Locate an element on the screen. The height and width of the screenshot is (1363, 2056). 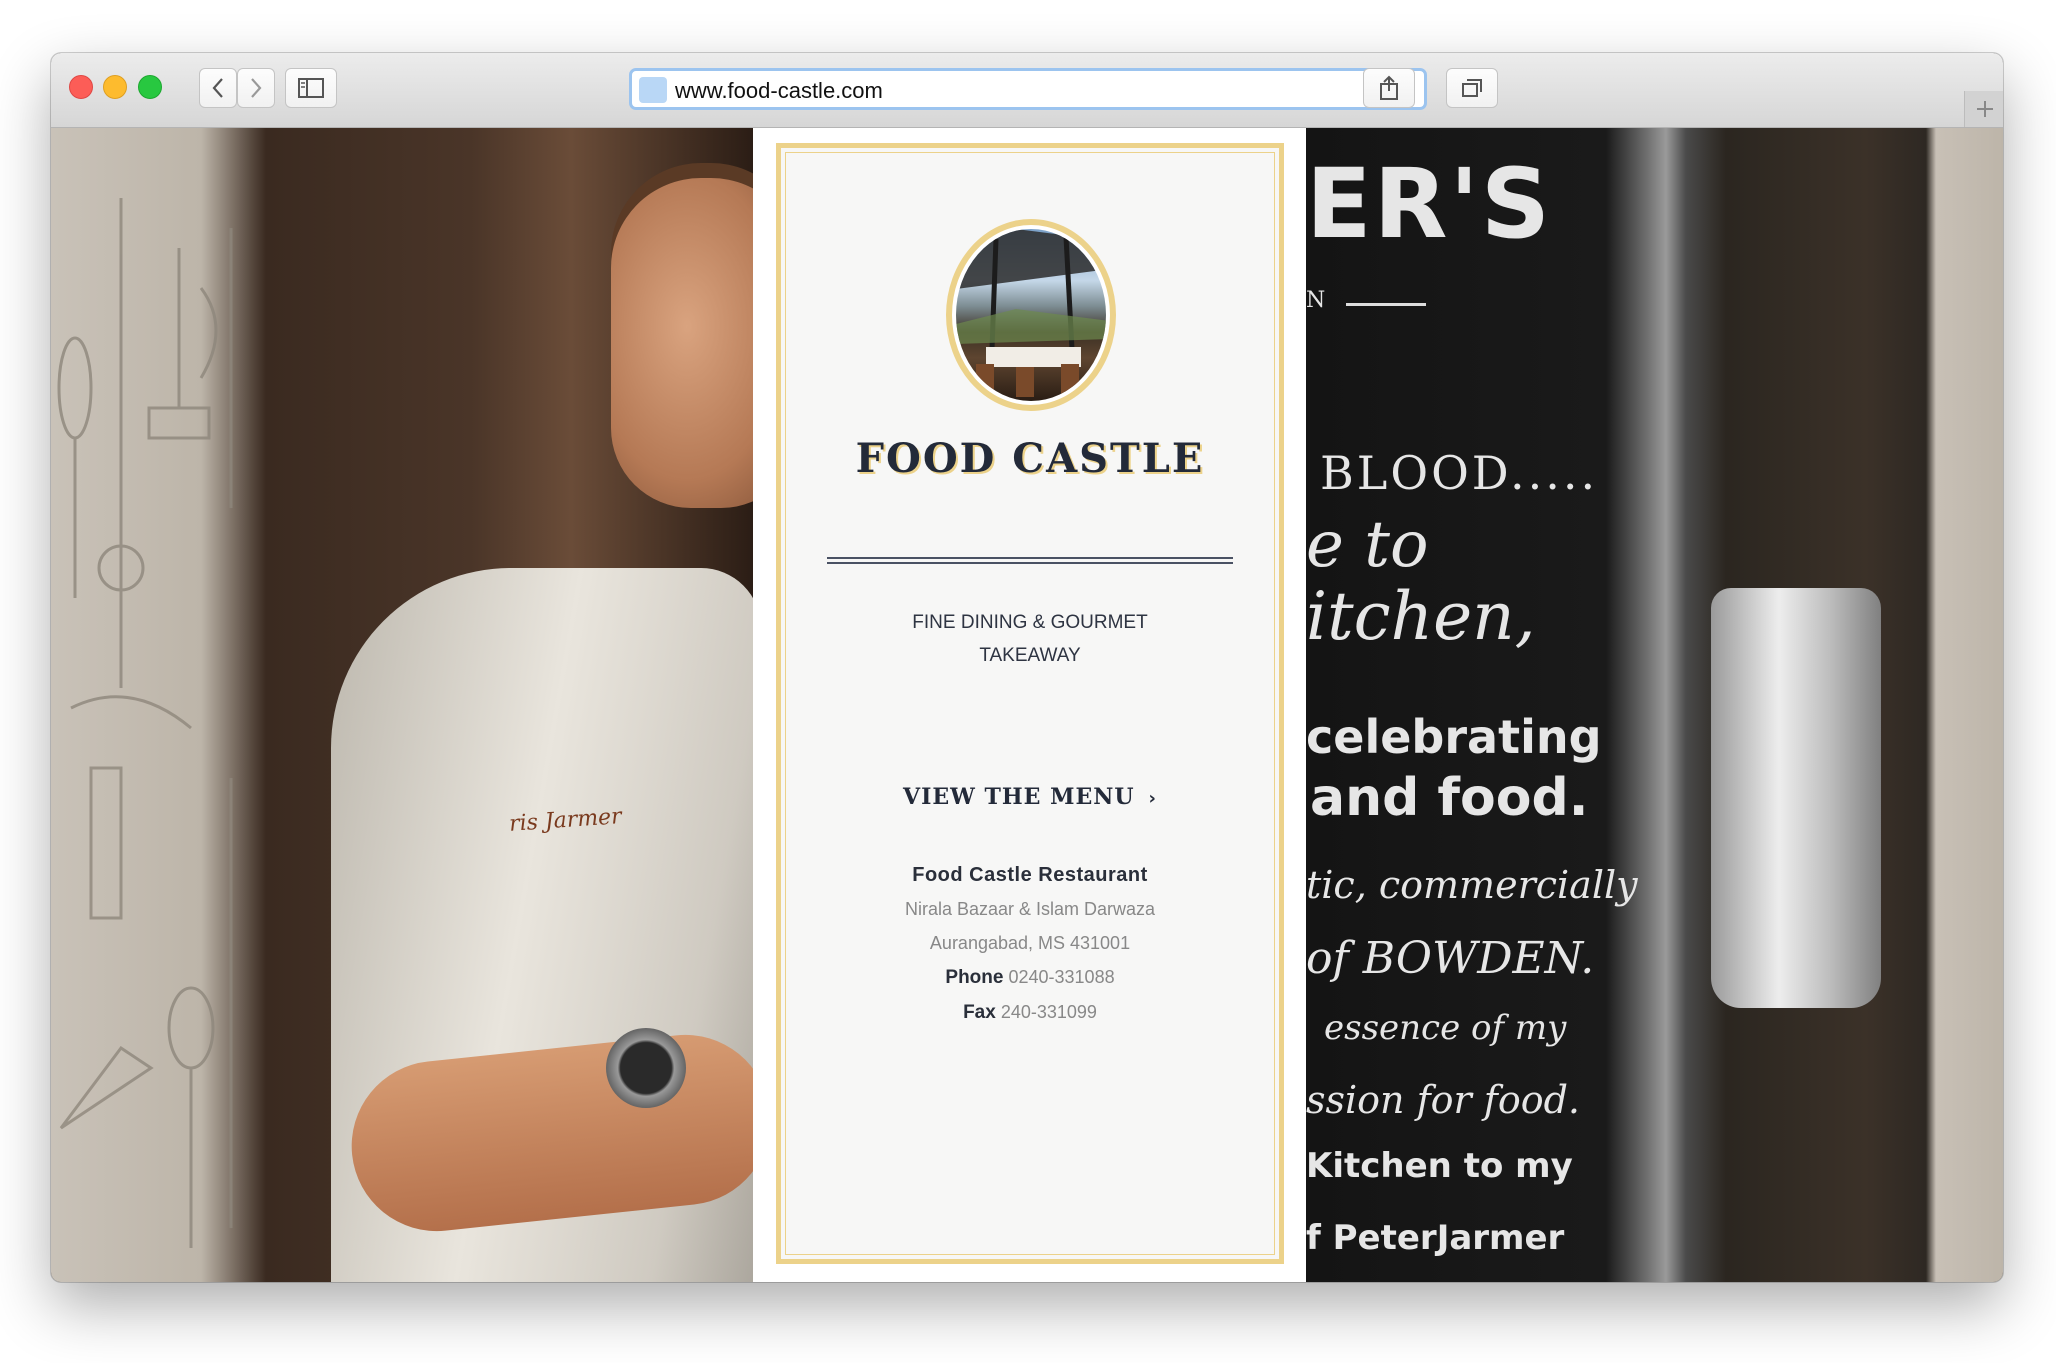
url-text: www.food-castle.com is located at coordinates (779, 91).